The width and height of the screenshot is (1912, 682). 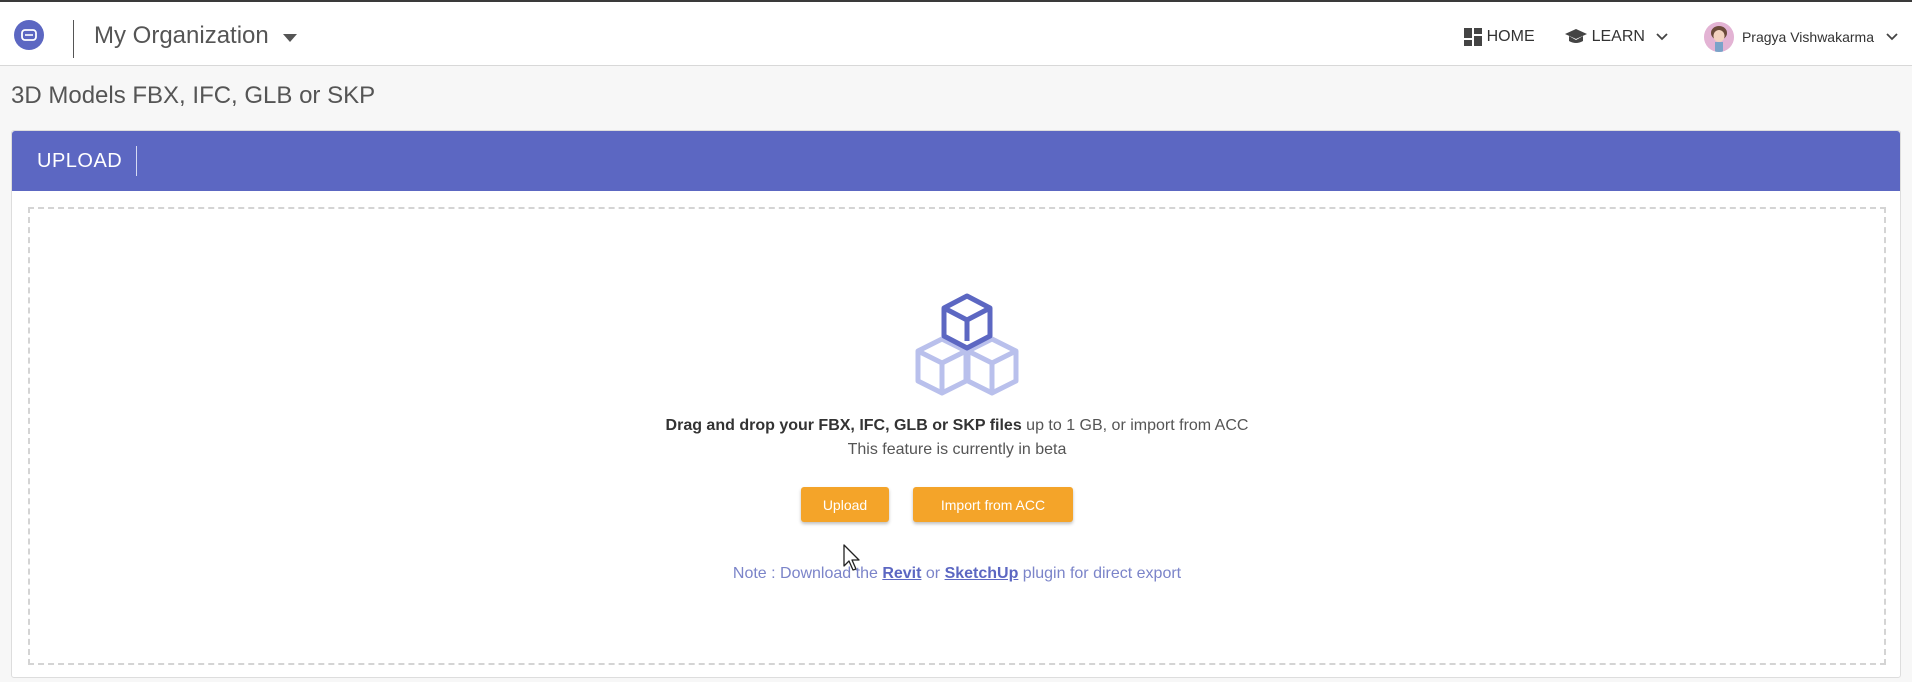 I want to click on org-selector: My Organization, so click(x=195, y=36).